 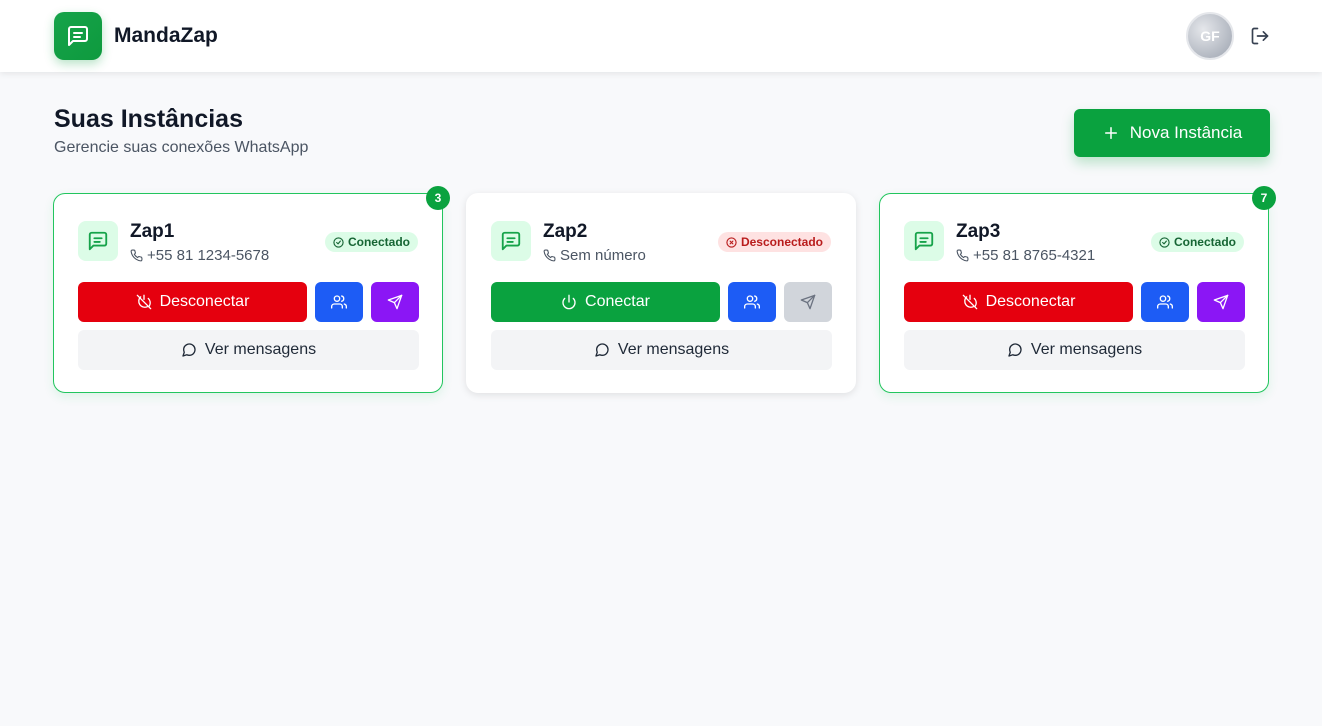 I want to click on phone-number: +55 81 8765-4321, so click(x=1034, y=255).